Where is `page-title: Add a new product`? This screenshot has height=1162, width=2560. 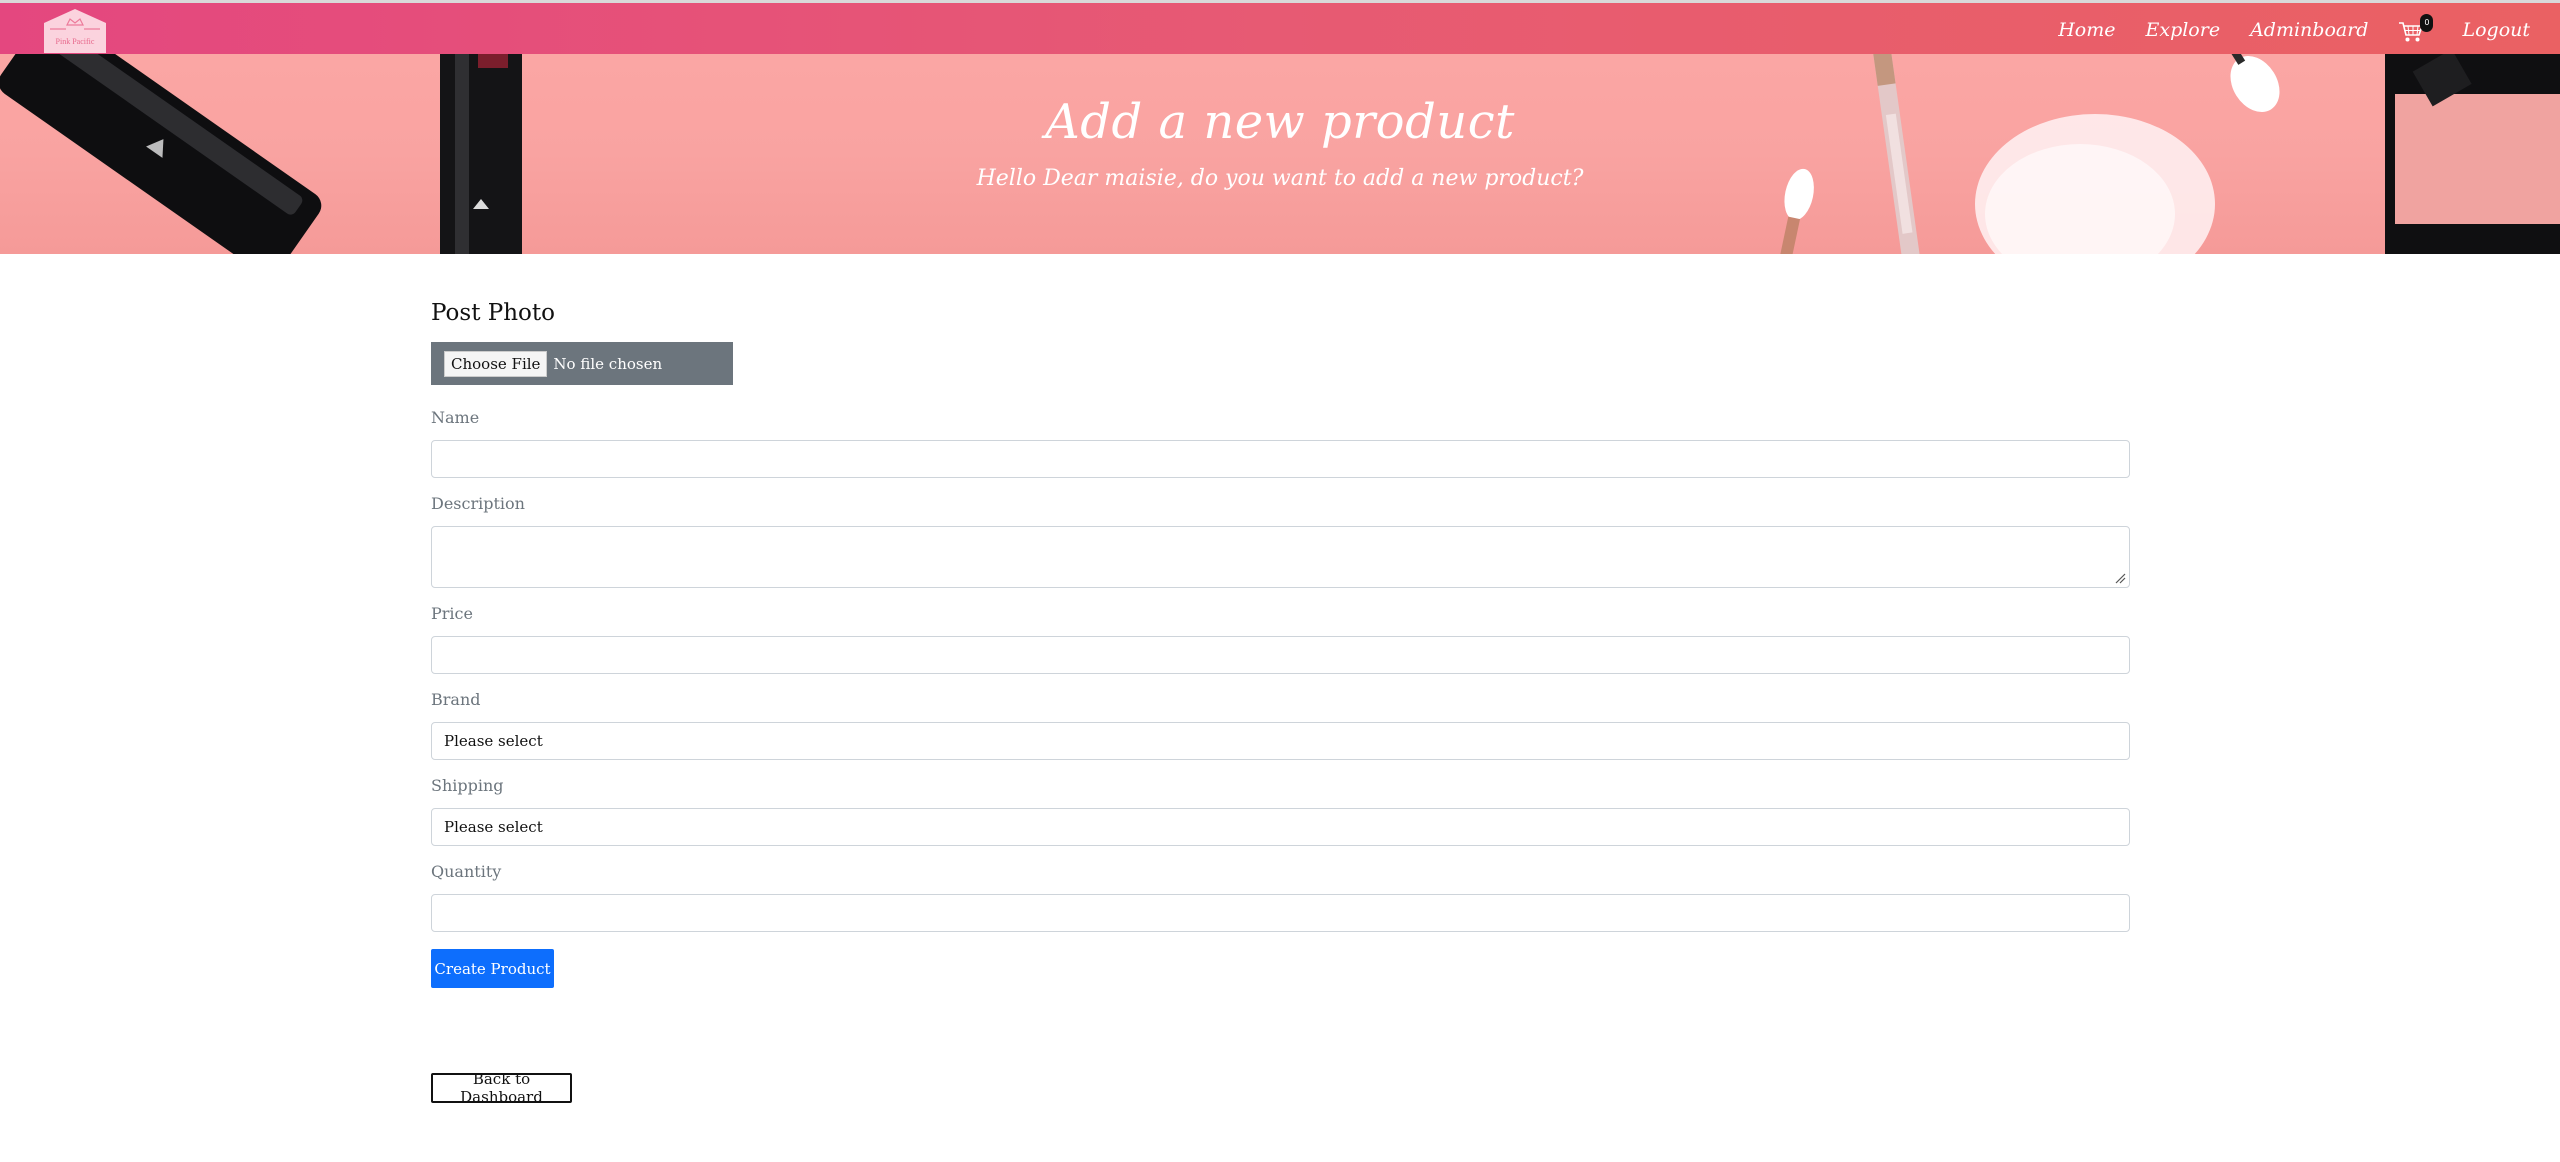
page-title: Add a new product is located at coordinates (1280, 122).